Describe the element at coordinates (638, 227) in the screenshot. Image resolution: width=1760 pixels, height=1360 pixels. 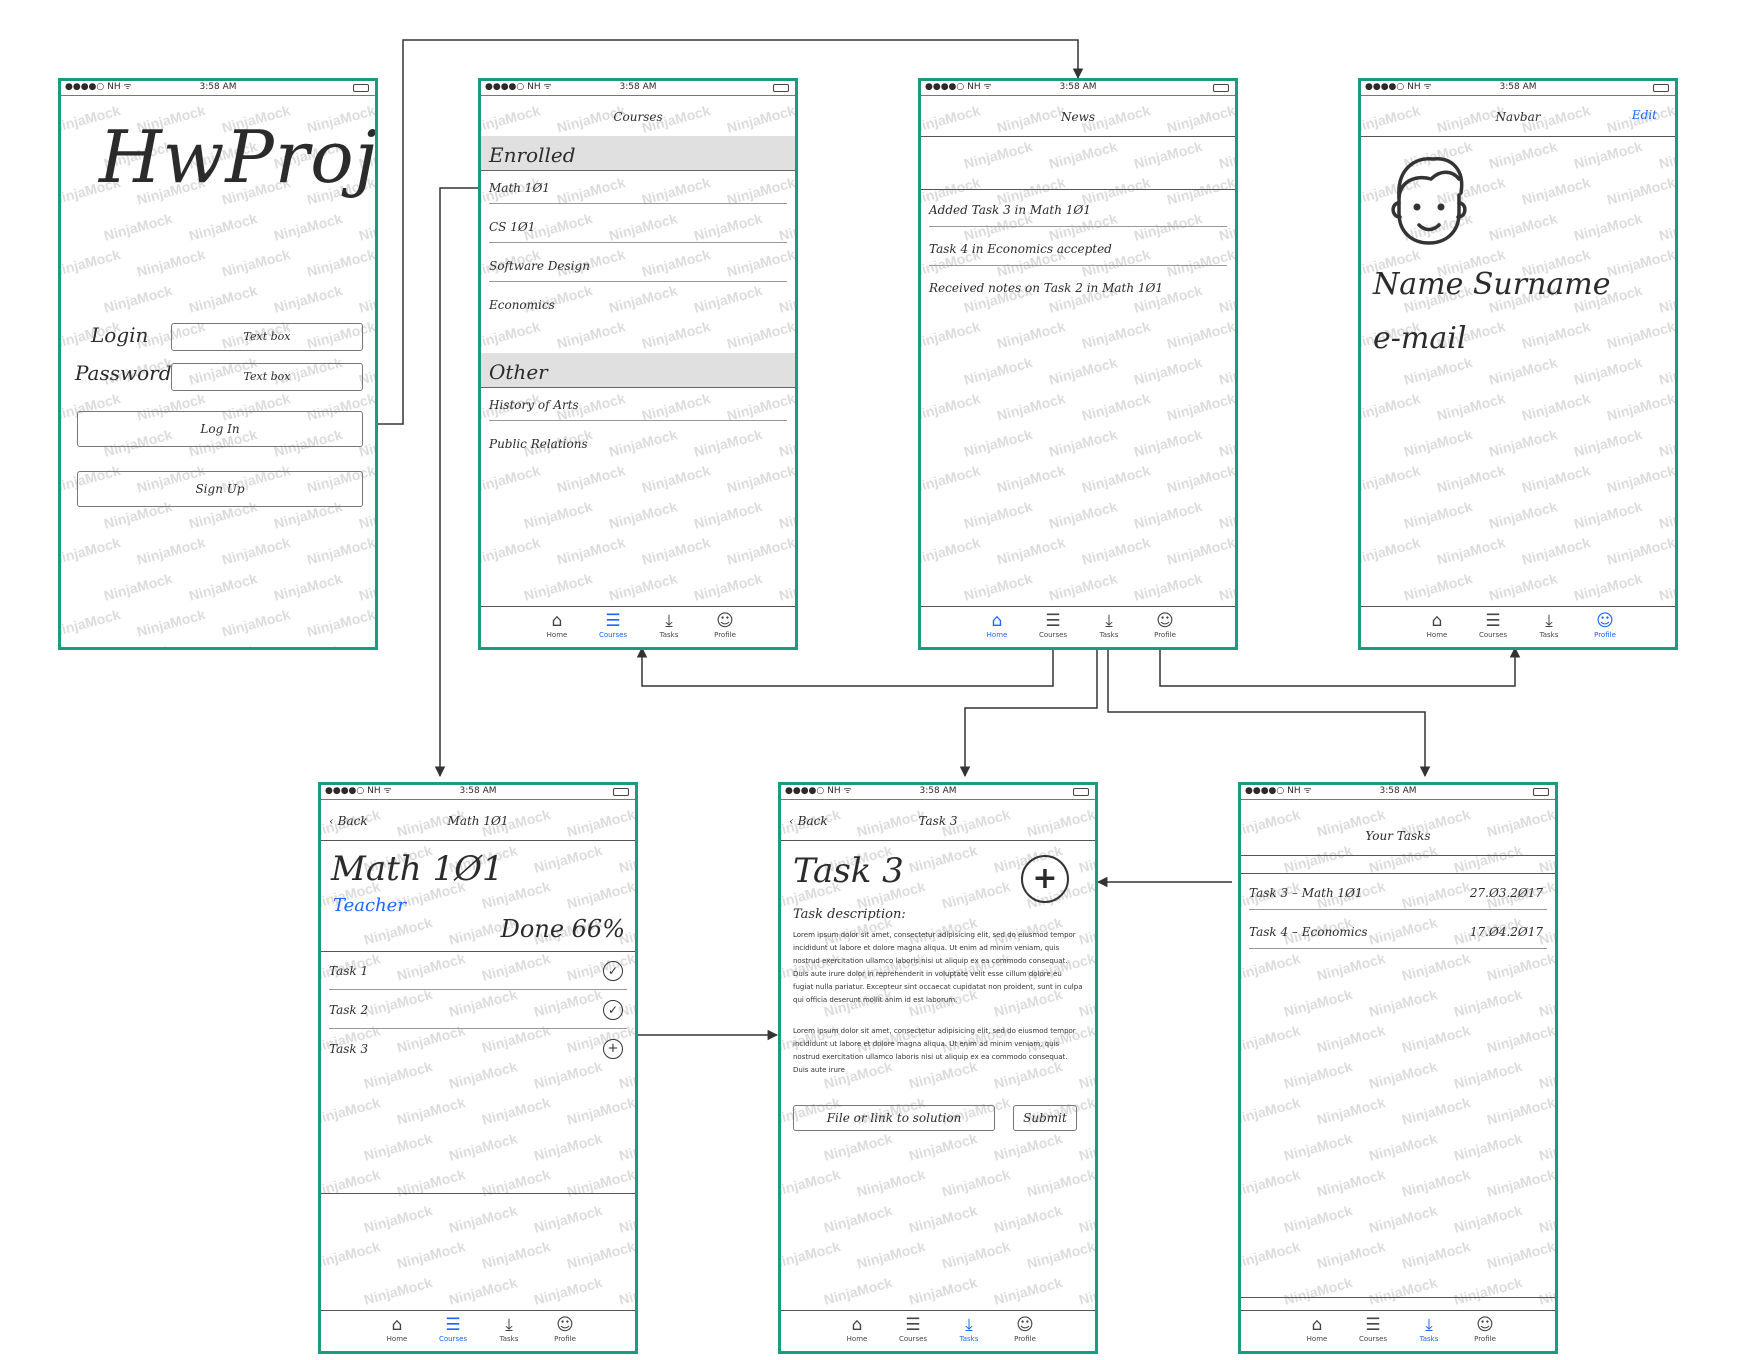
I see `course-item: CS 1Ø1` at that location.